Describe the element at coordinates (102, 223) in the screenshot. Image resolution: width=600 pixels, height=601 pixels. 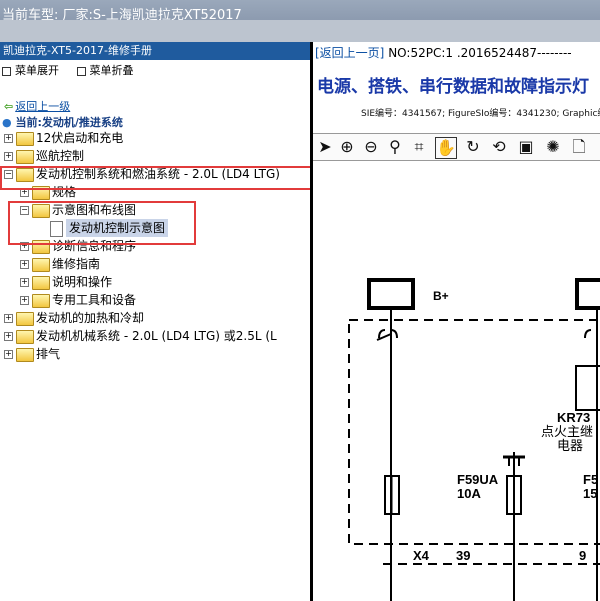
I see `highlight-box-diagrams` at that location.